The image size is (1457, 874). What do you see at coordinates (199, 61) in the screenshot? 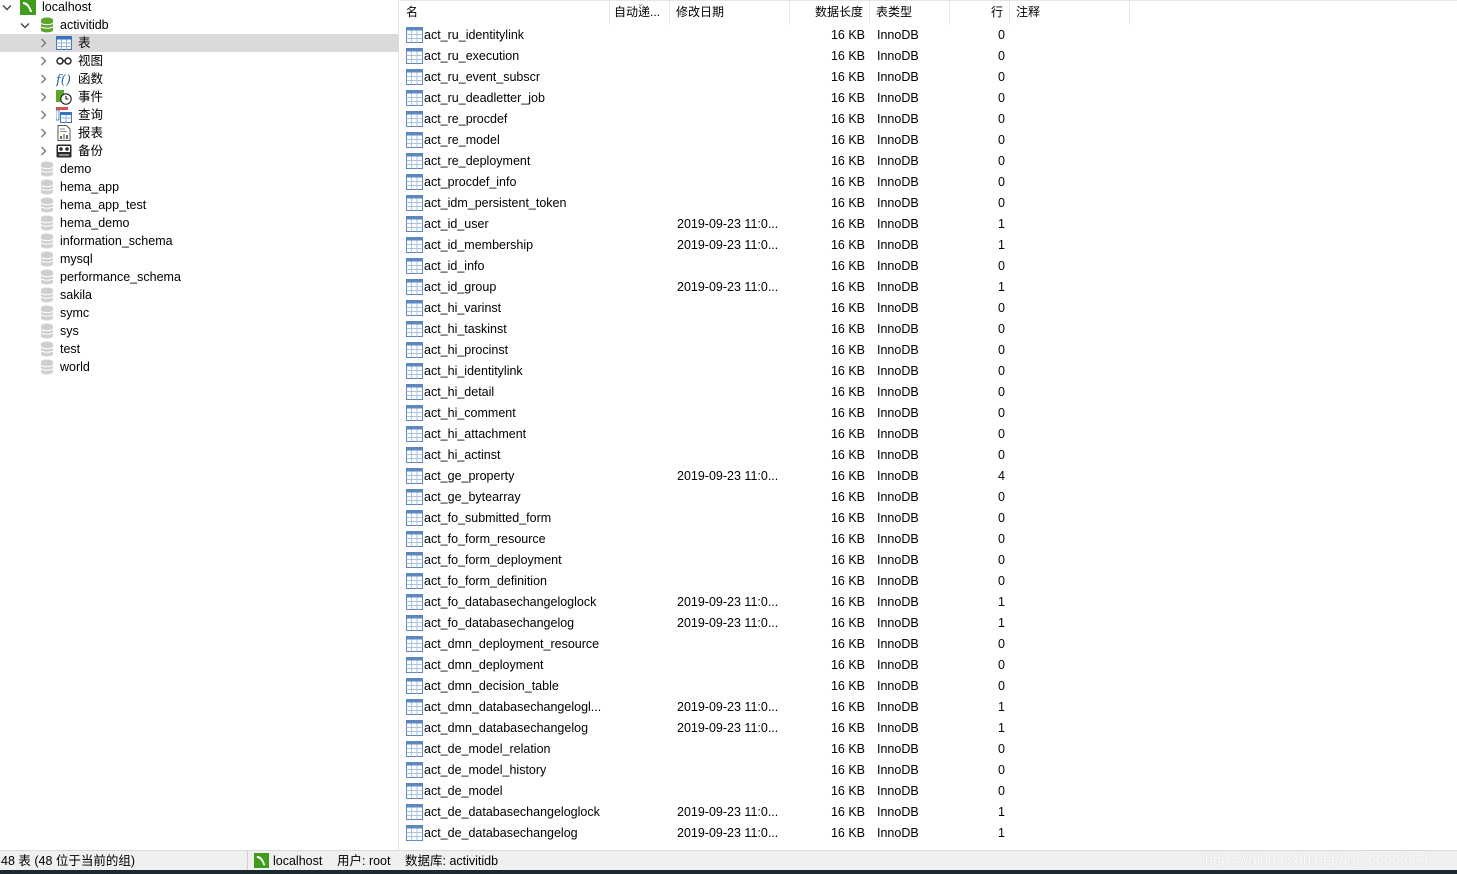
I see `tree-group-item: 视图` at bounding box center [199, 61].